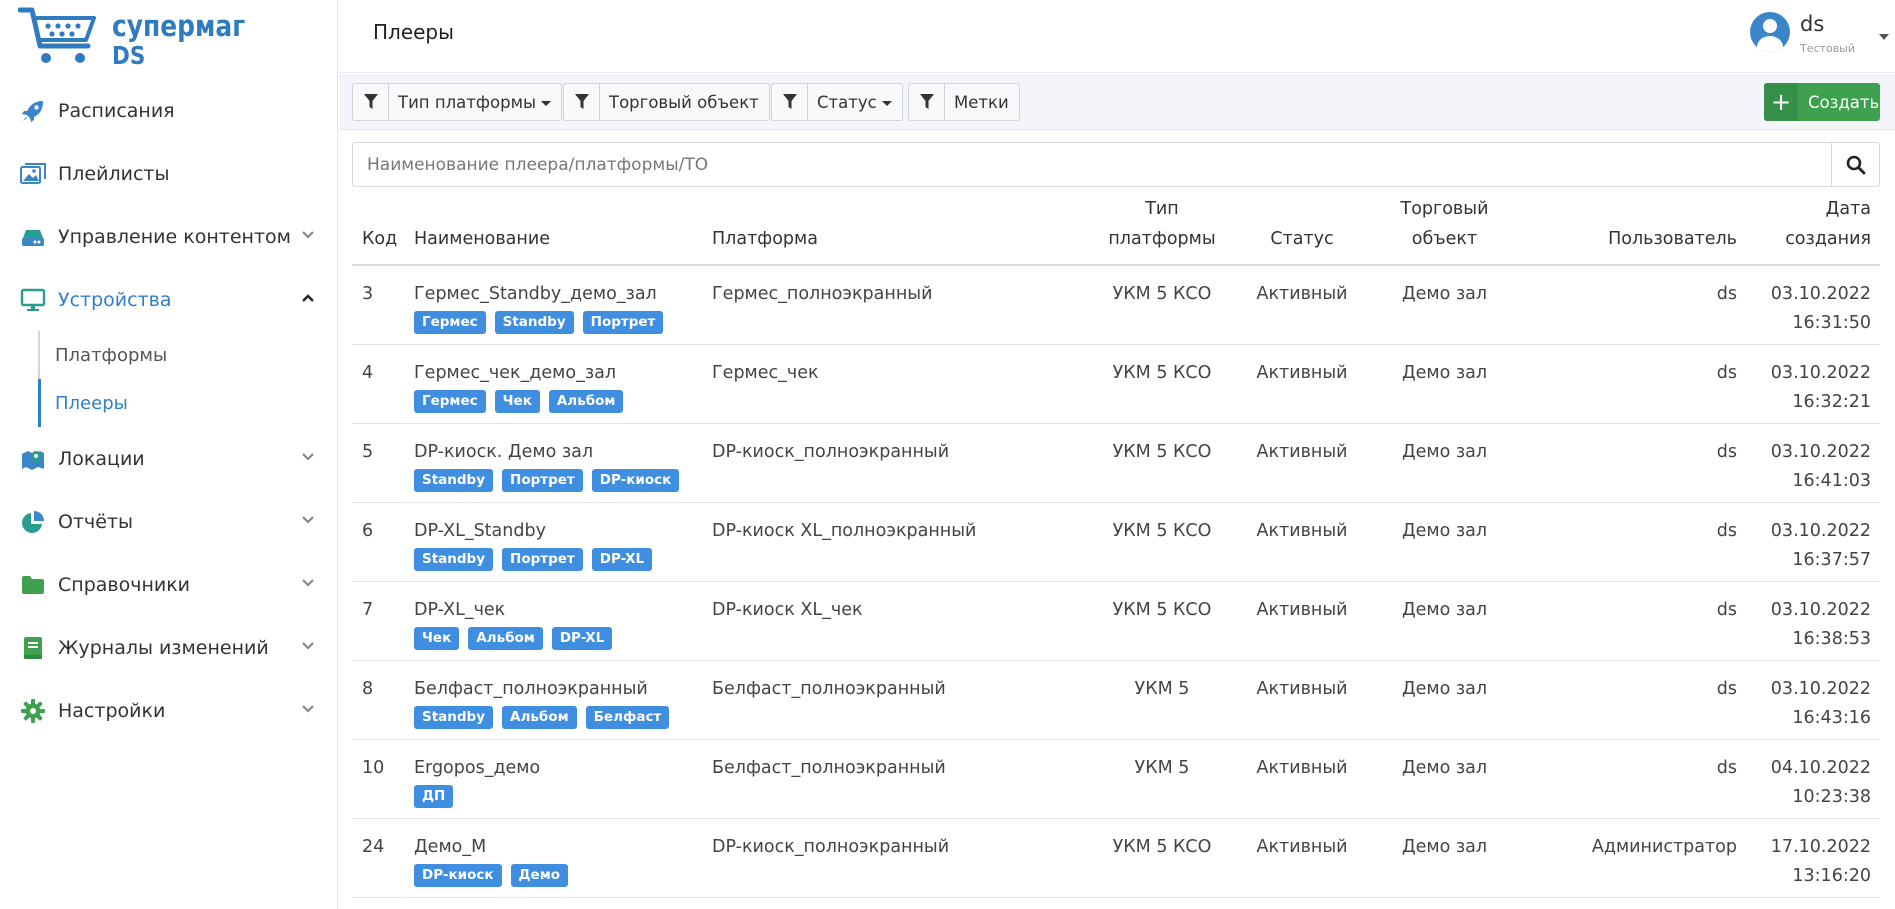 Image resolution: width=1895 pixels, height=909 pixels. What do you see at coordinates (1820, 531) in the screenshot?
I see `cell-date-day: 03.10.2022` at bounding box center [1820, 531].